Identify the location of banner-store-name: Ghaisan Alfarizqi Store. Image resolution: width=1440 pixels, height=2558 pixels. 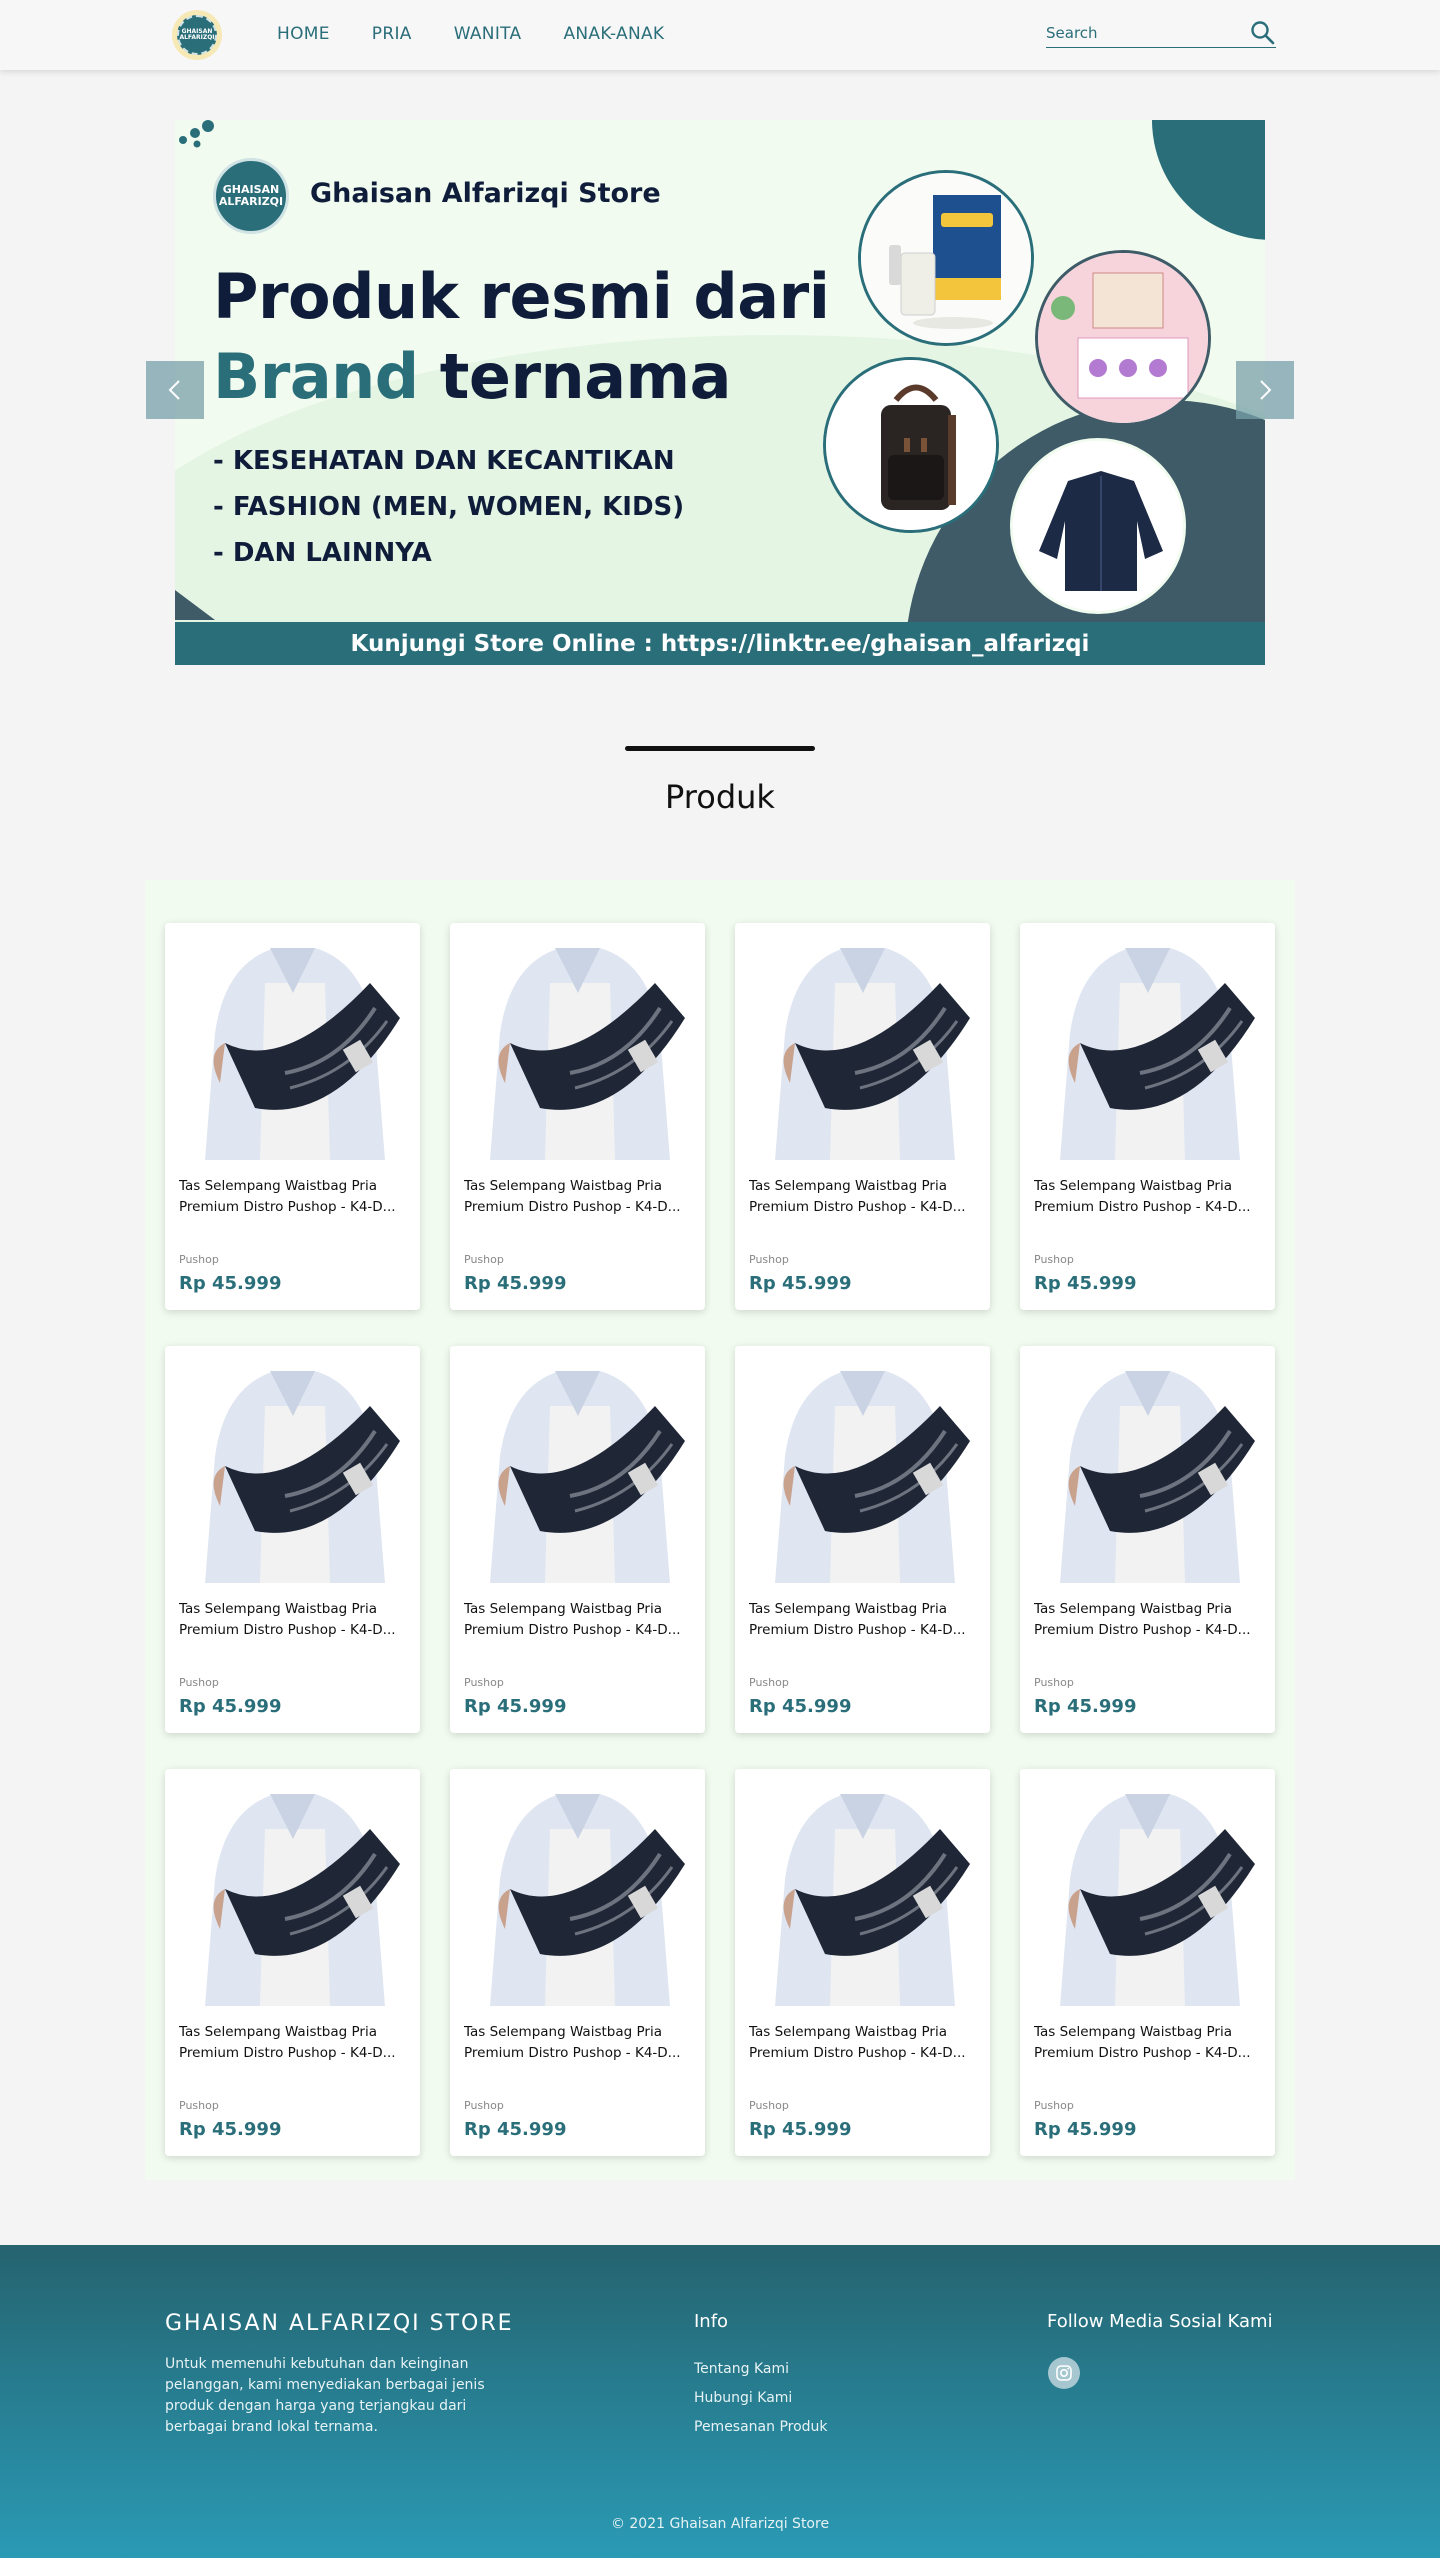
(485, 193).